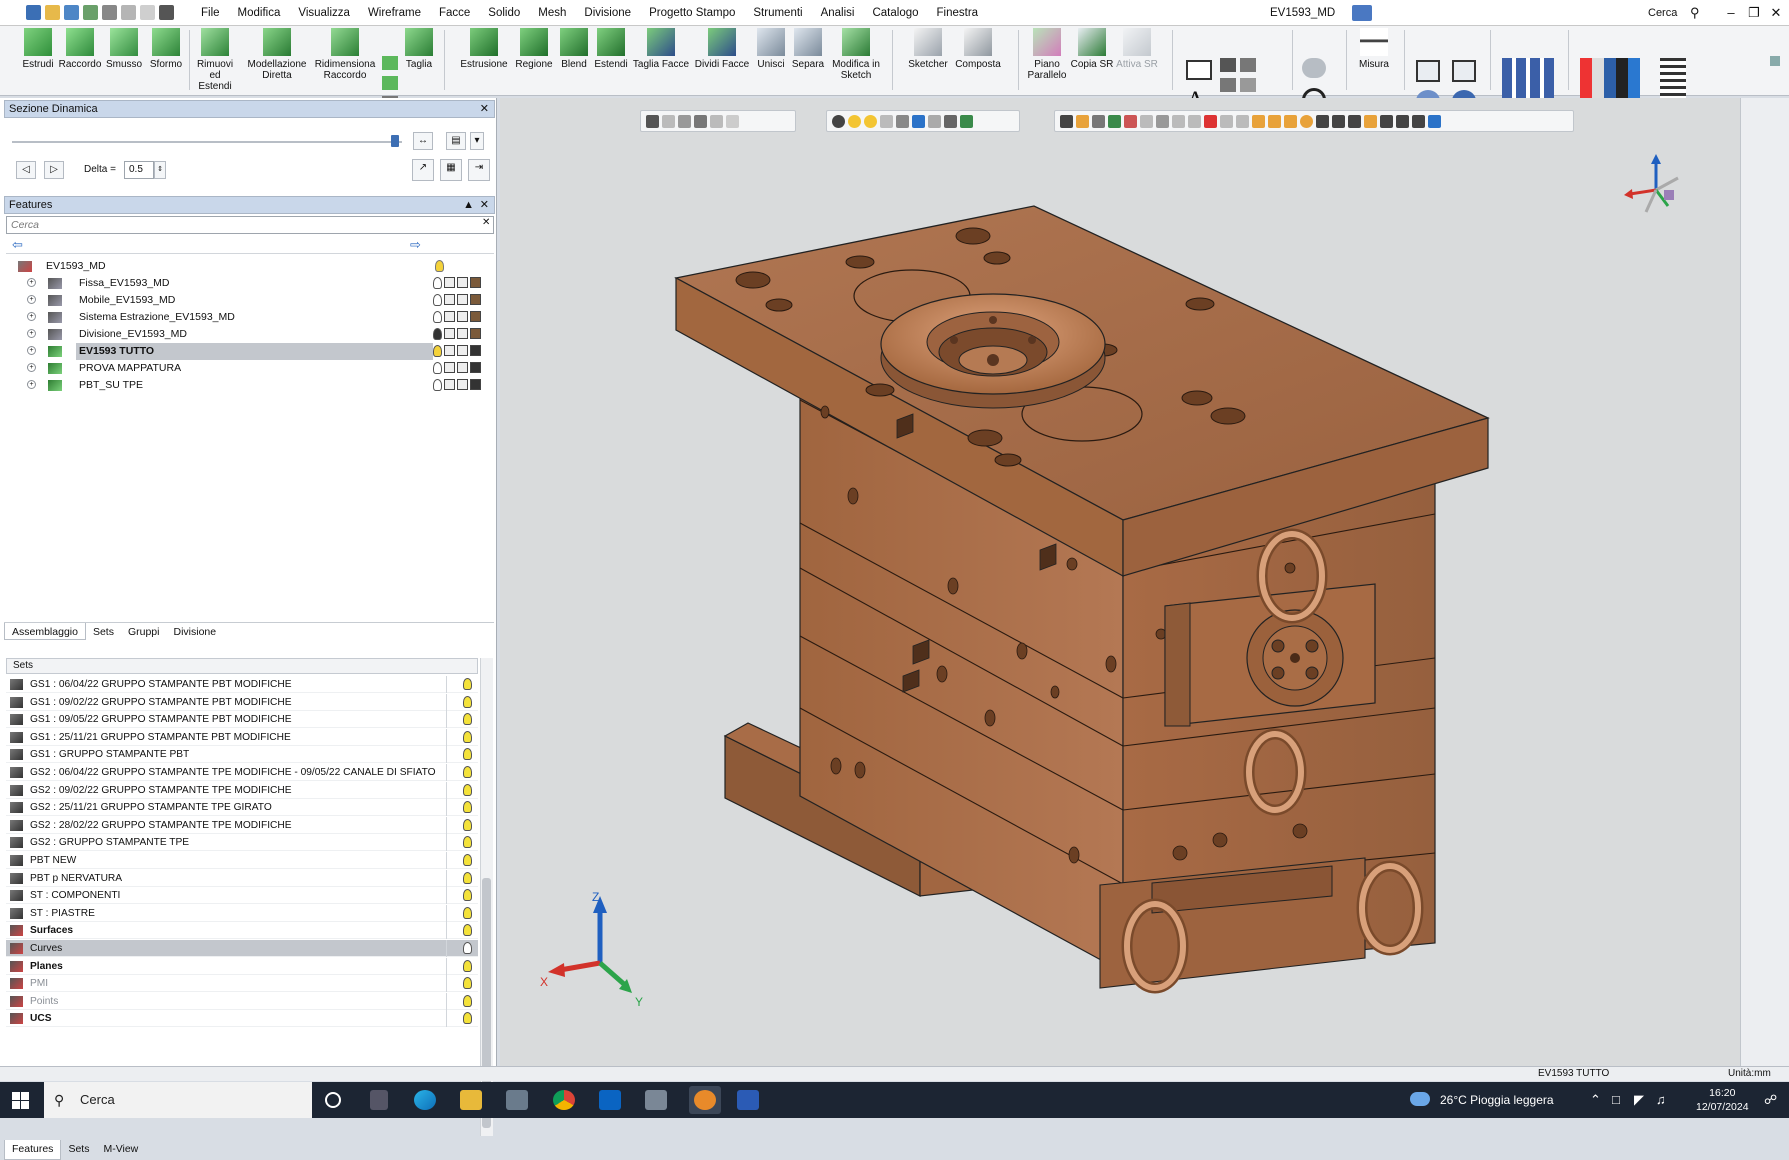 The width and height of the screenshot is (1789, 1160). Describe the element at coordinates (1661, 1099) in the screenshot. I see `volume-icon: ♫` at that location.